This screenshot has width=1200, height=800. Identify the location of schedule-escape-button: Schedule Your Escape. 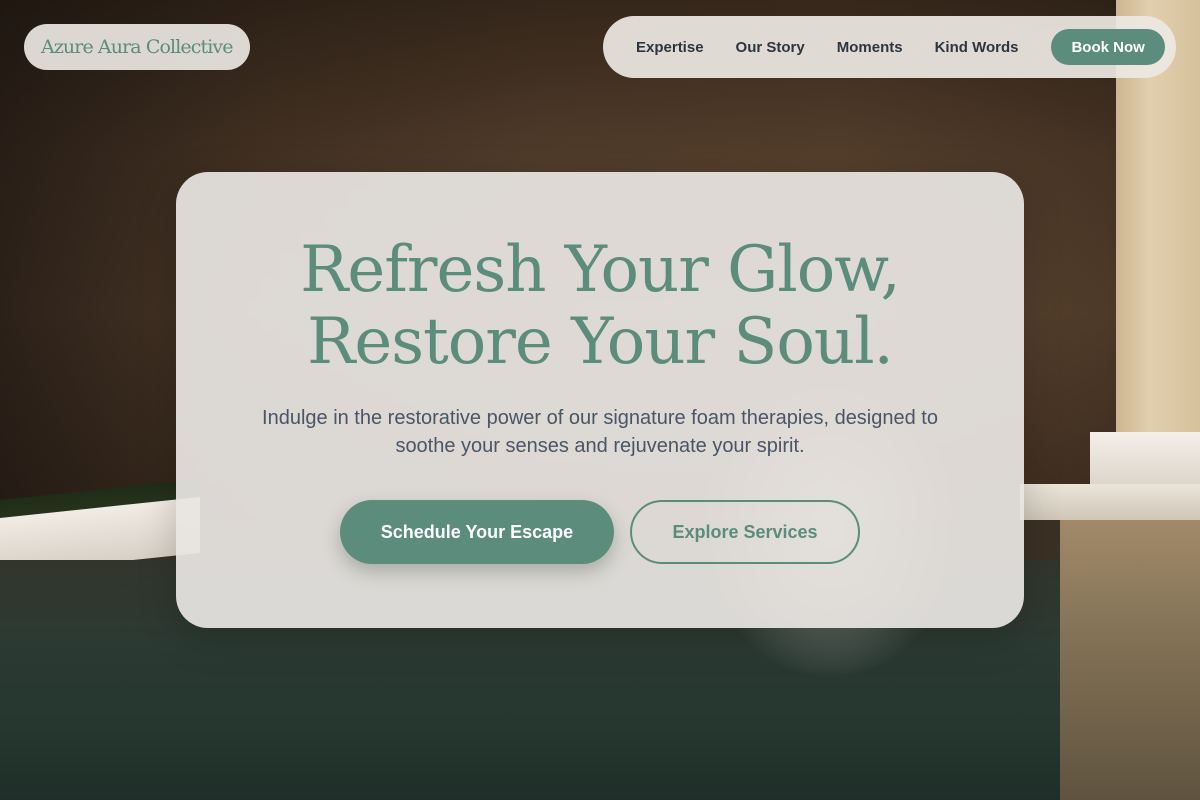
(477, 532).